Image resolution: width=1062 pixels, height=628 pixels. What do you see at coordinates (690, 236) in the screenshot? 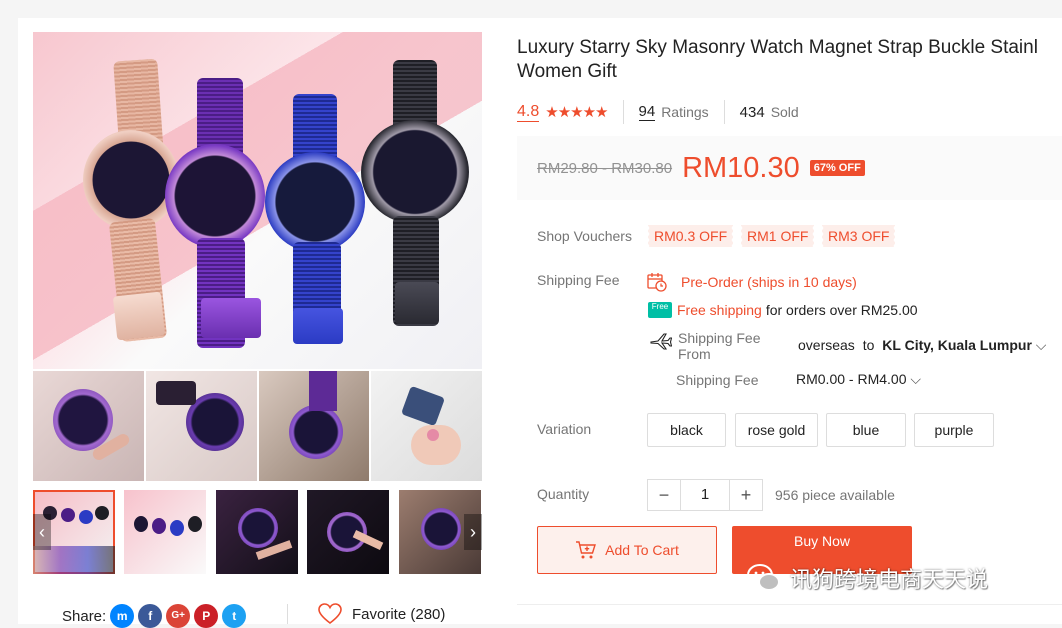
I see `voucher-rm0-3: RM0.3 OFF` at bounding box center [690, 236].